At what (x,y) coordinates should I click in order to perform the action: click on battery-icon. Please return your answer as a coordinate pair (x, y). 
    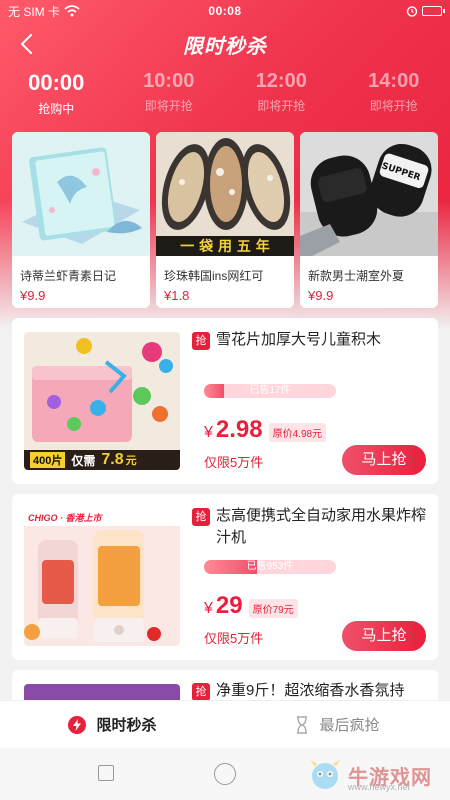
    Looking at the image, I should click on (433, 11).